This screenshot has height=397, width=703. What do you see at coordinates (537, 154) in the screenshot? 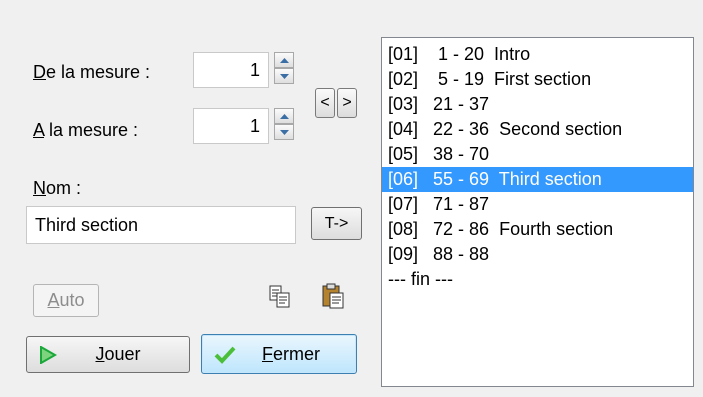
I see `list-item: [05] 38 - 70` at bounding box center [537, 154].